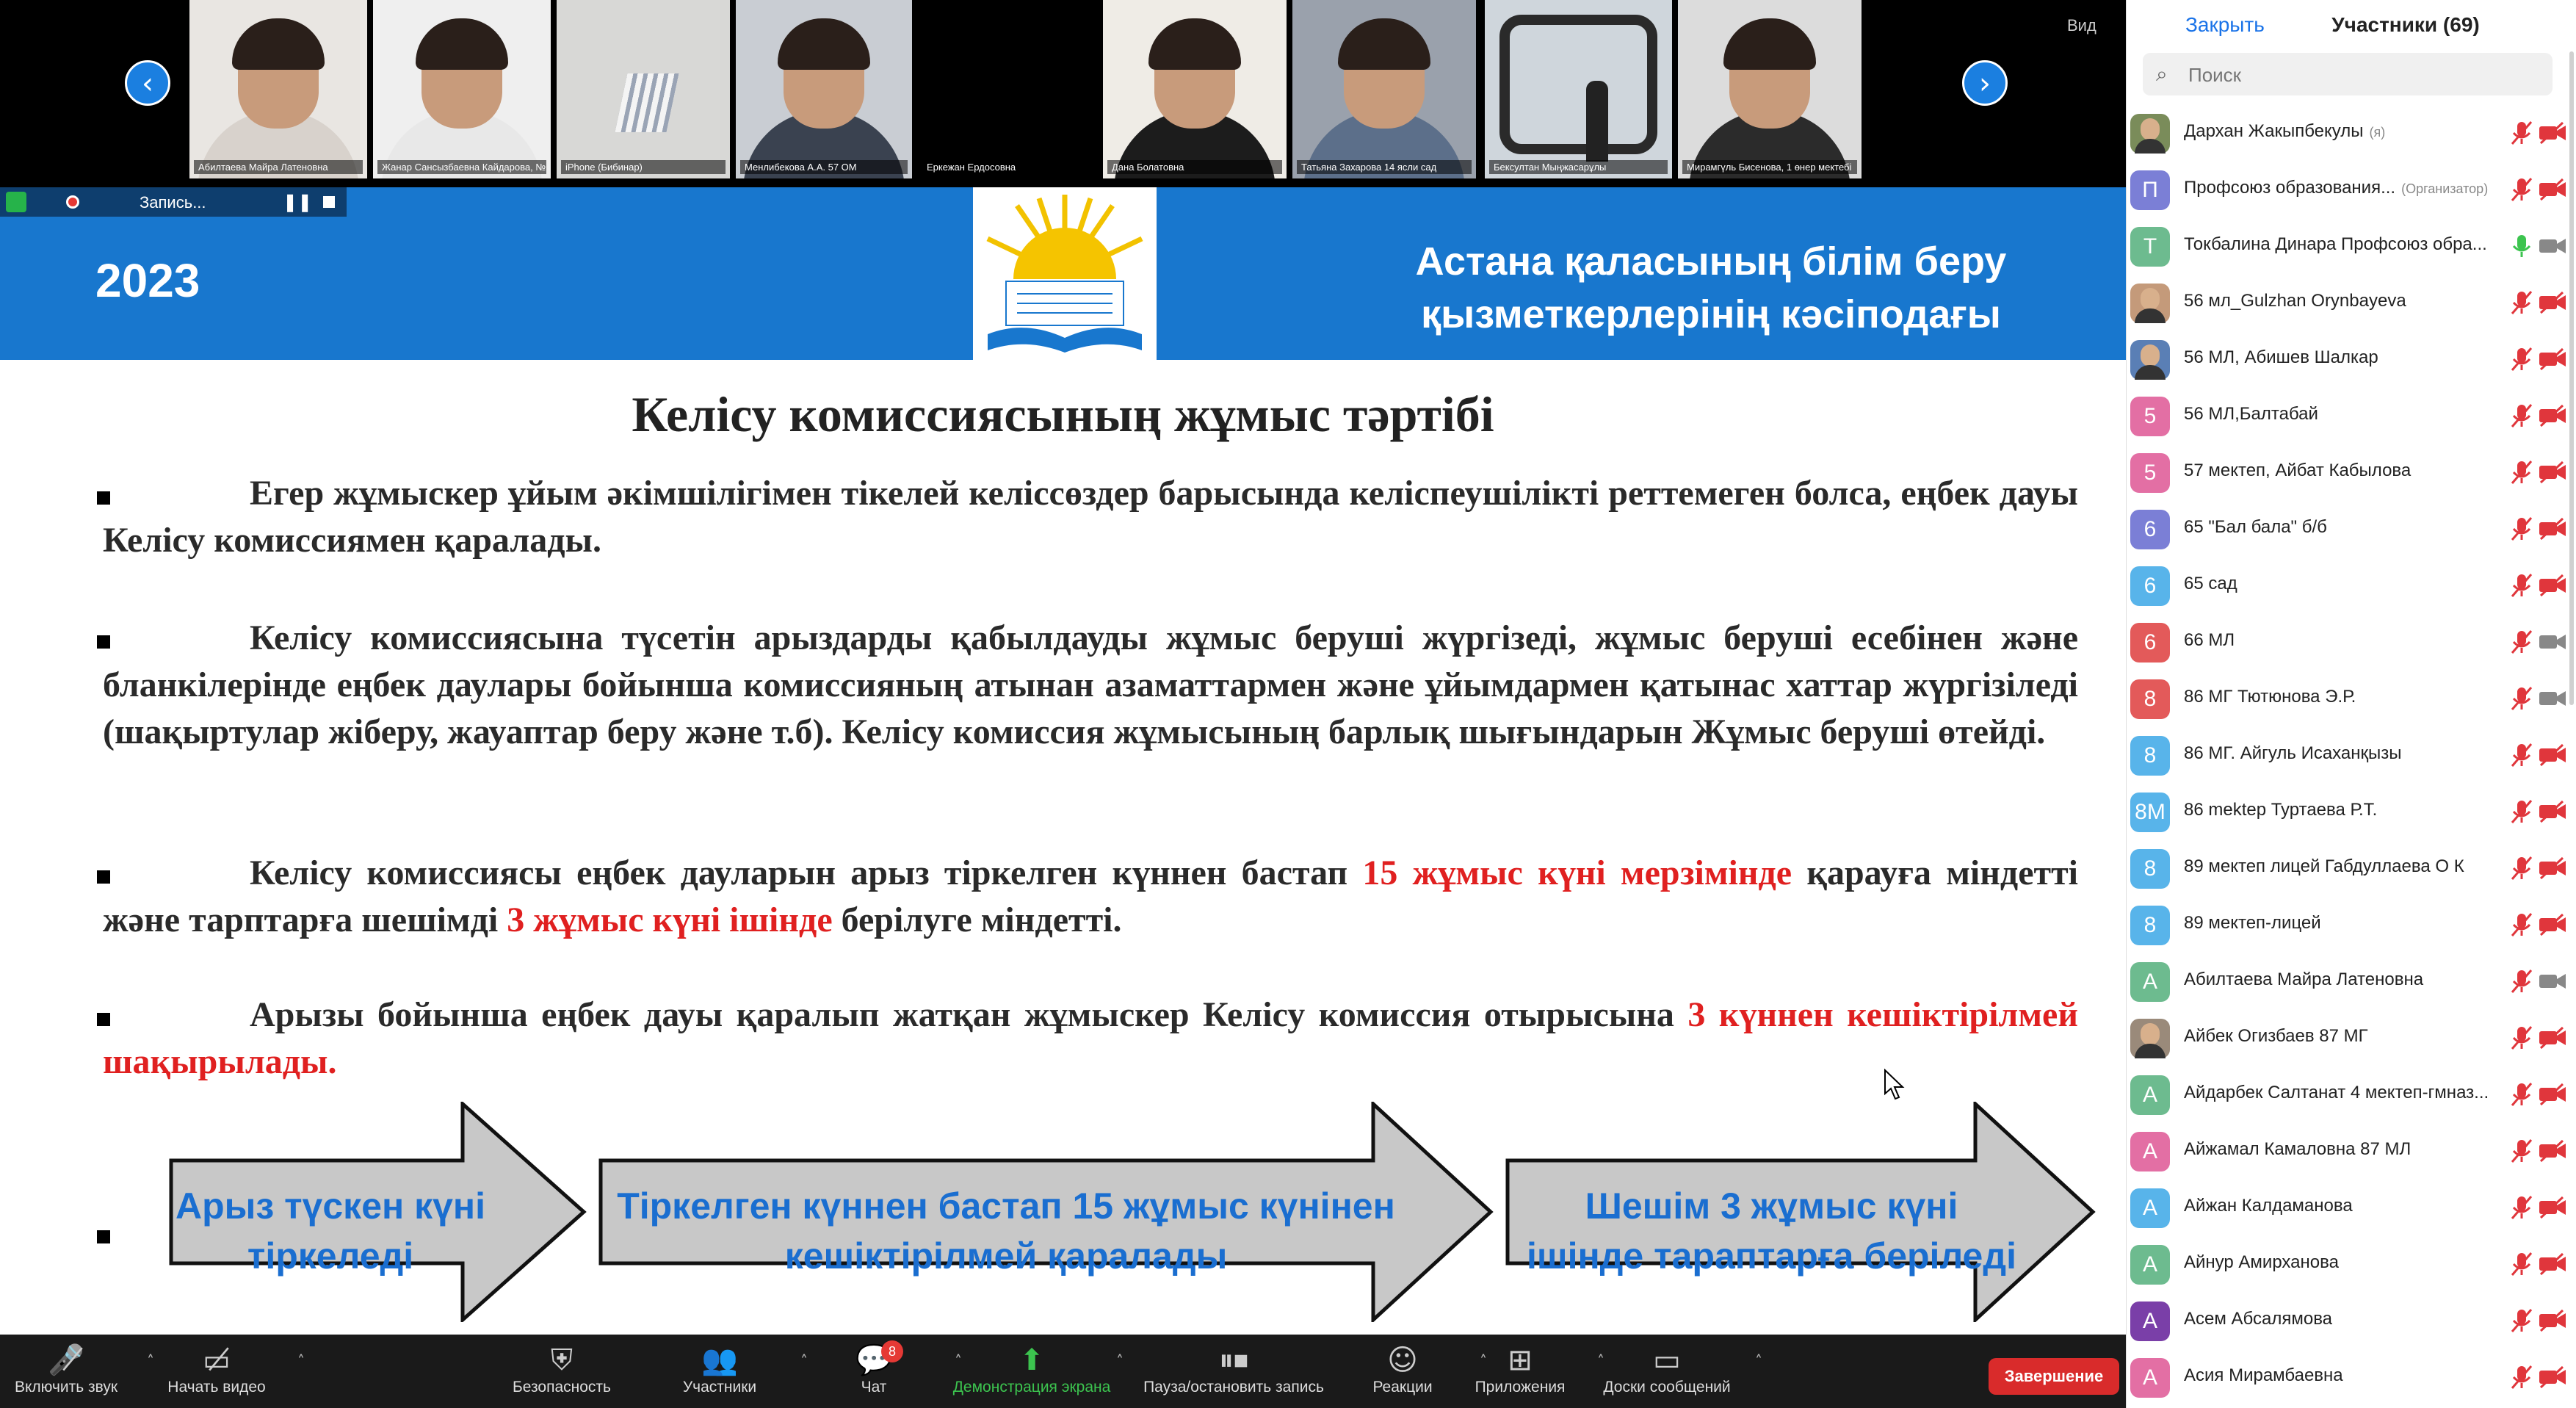 The height and width of the screenshot is (1408, 2576). Describe the element at coordinates (2351, 359) in the screenshot. I see `participant-row: 56 МЛ, Абишев Шалкар` at that location.